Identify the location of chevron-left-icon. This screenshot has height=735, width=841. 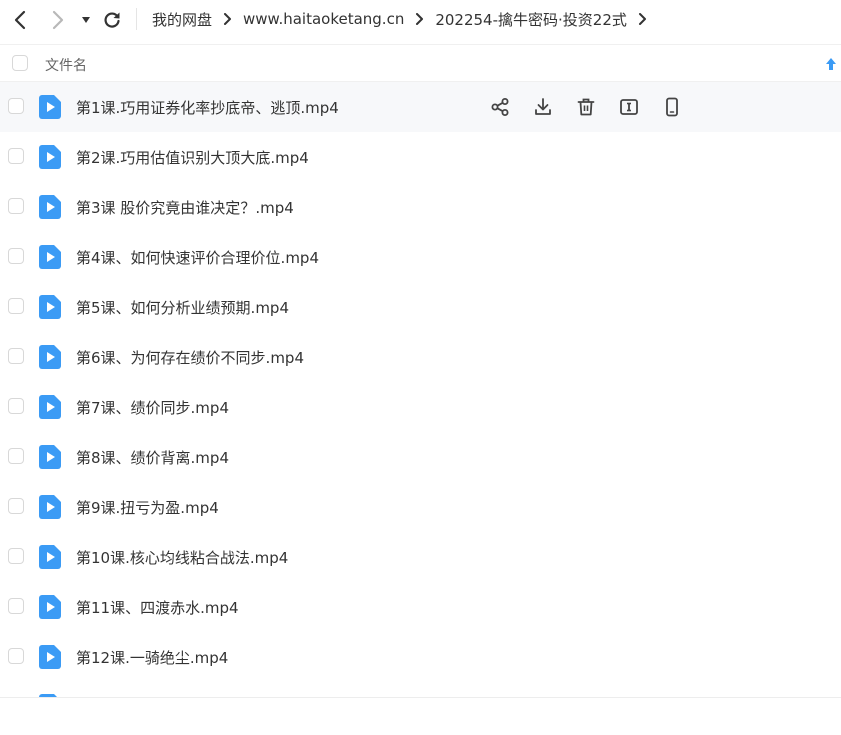
(20, 20).